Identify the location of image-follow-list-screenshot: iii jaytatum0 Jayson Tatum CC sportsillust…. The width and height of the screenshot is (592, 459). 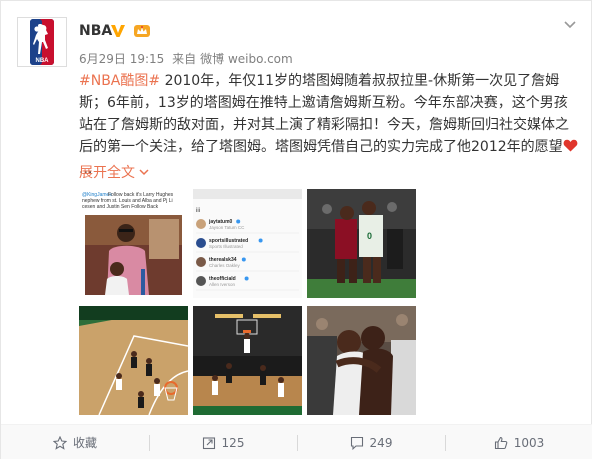
(247, 243).